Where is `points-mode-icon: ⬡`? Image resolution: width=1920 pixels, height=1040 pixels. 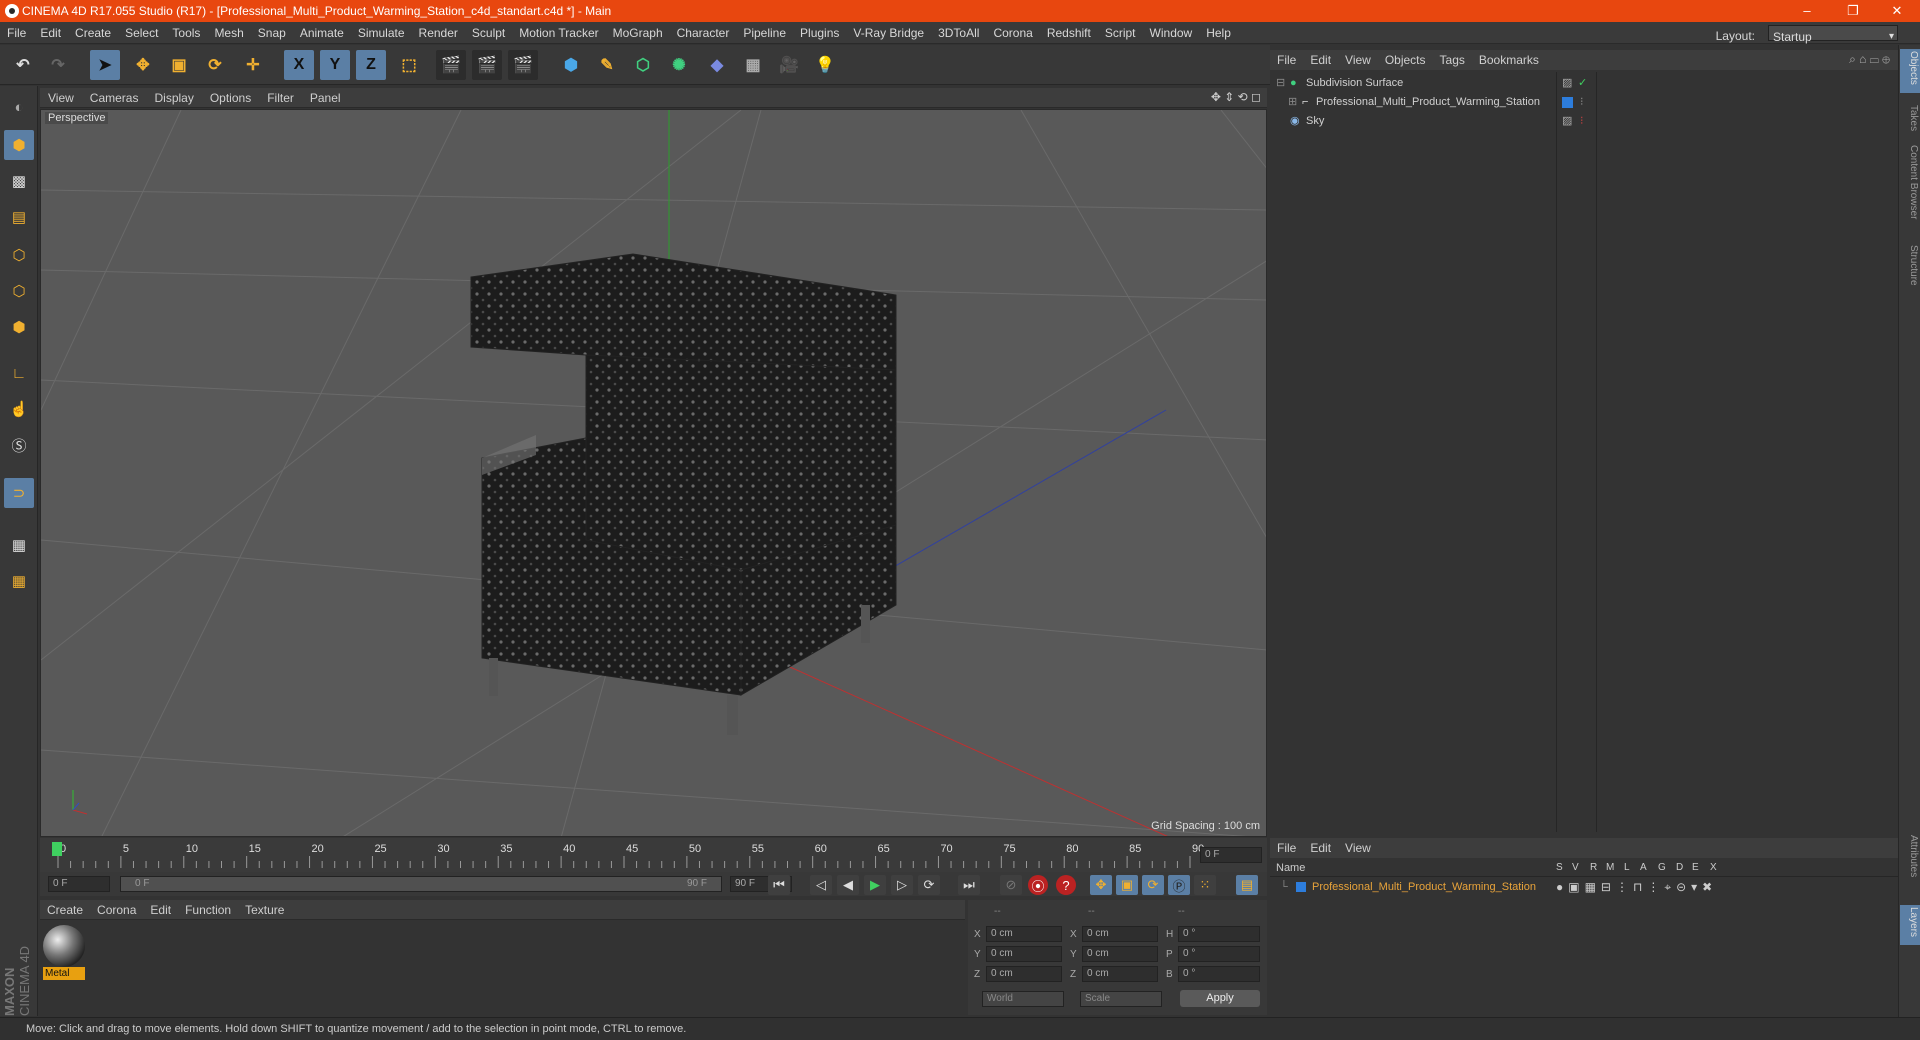 points-mode-icon: ⬡ is located at coordinates (19, 255).